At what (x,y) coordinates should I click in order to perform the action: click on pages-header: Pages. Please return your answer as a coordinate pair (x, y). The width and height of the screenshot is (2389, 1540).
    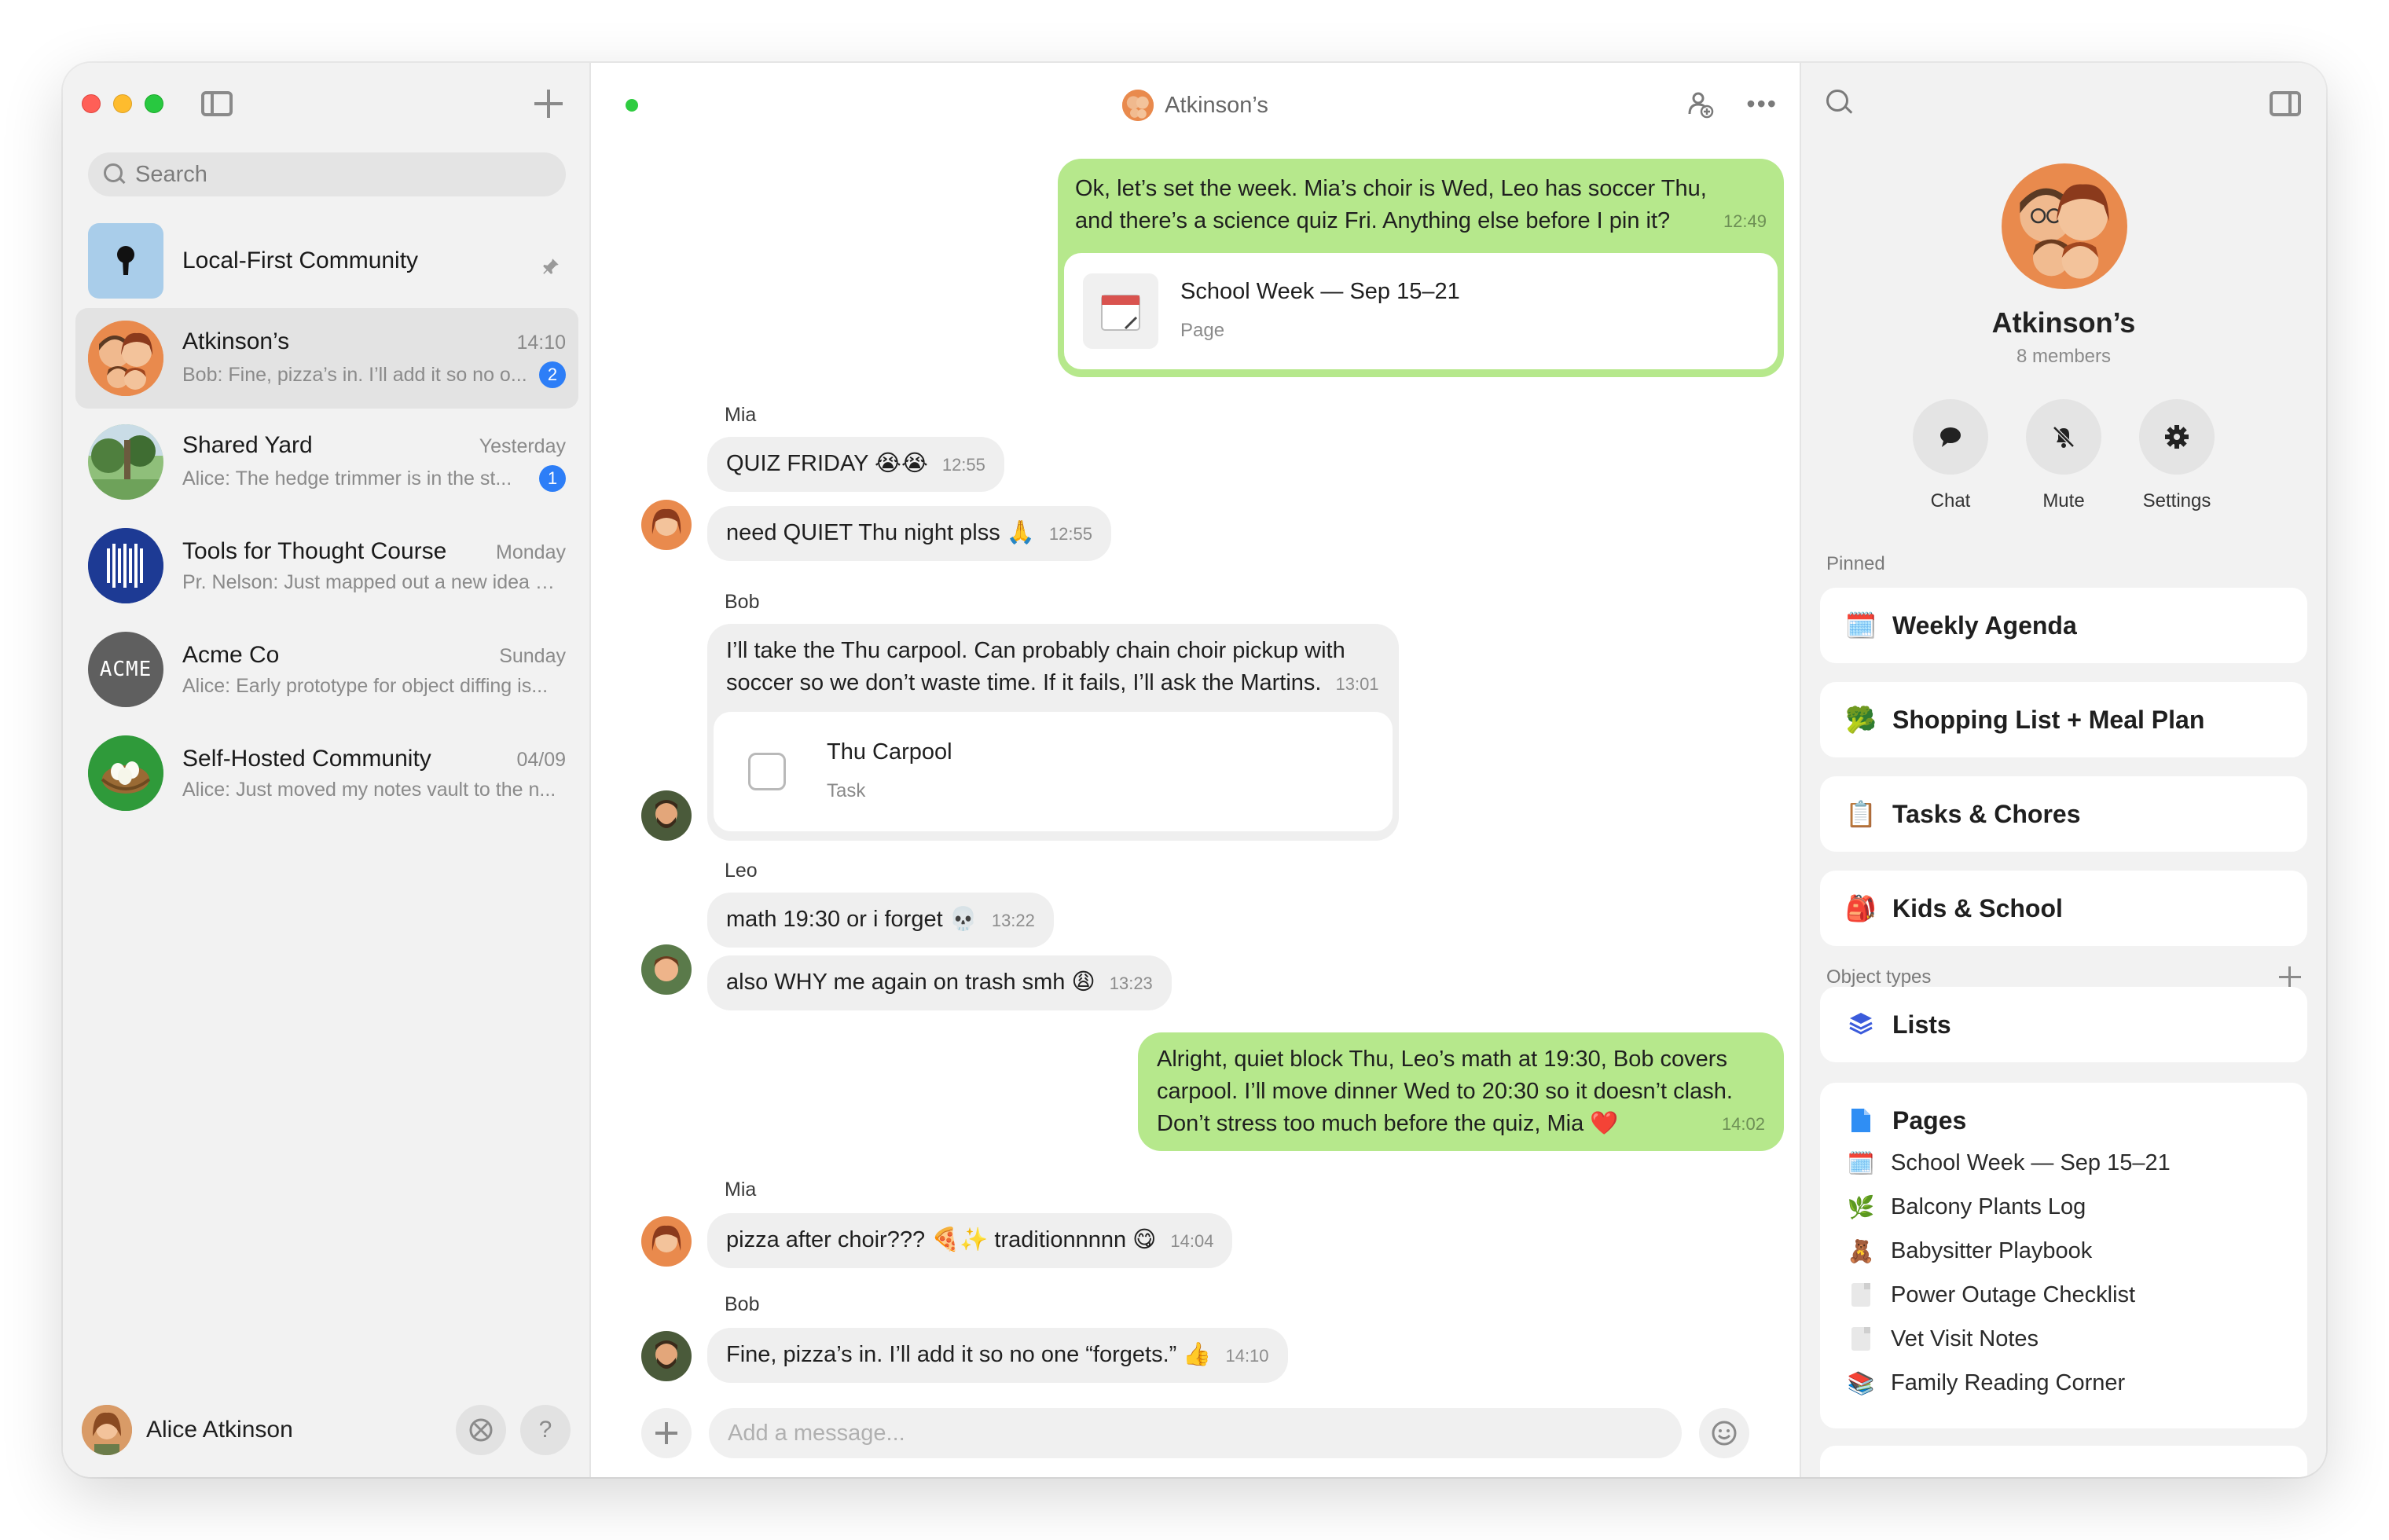
    Looking at the image, I should click on (2063, 1120).